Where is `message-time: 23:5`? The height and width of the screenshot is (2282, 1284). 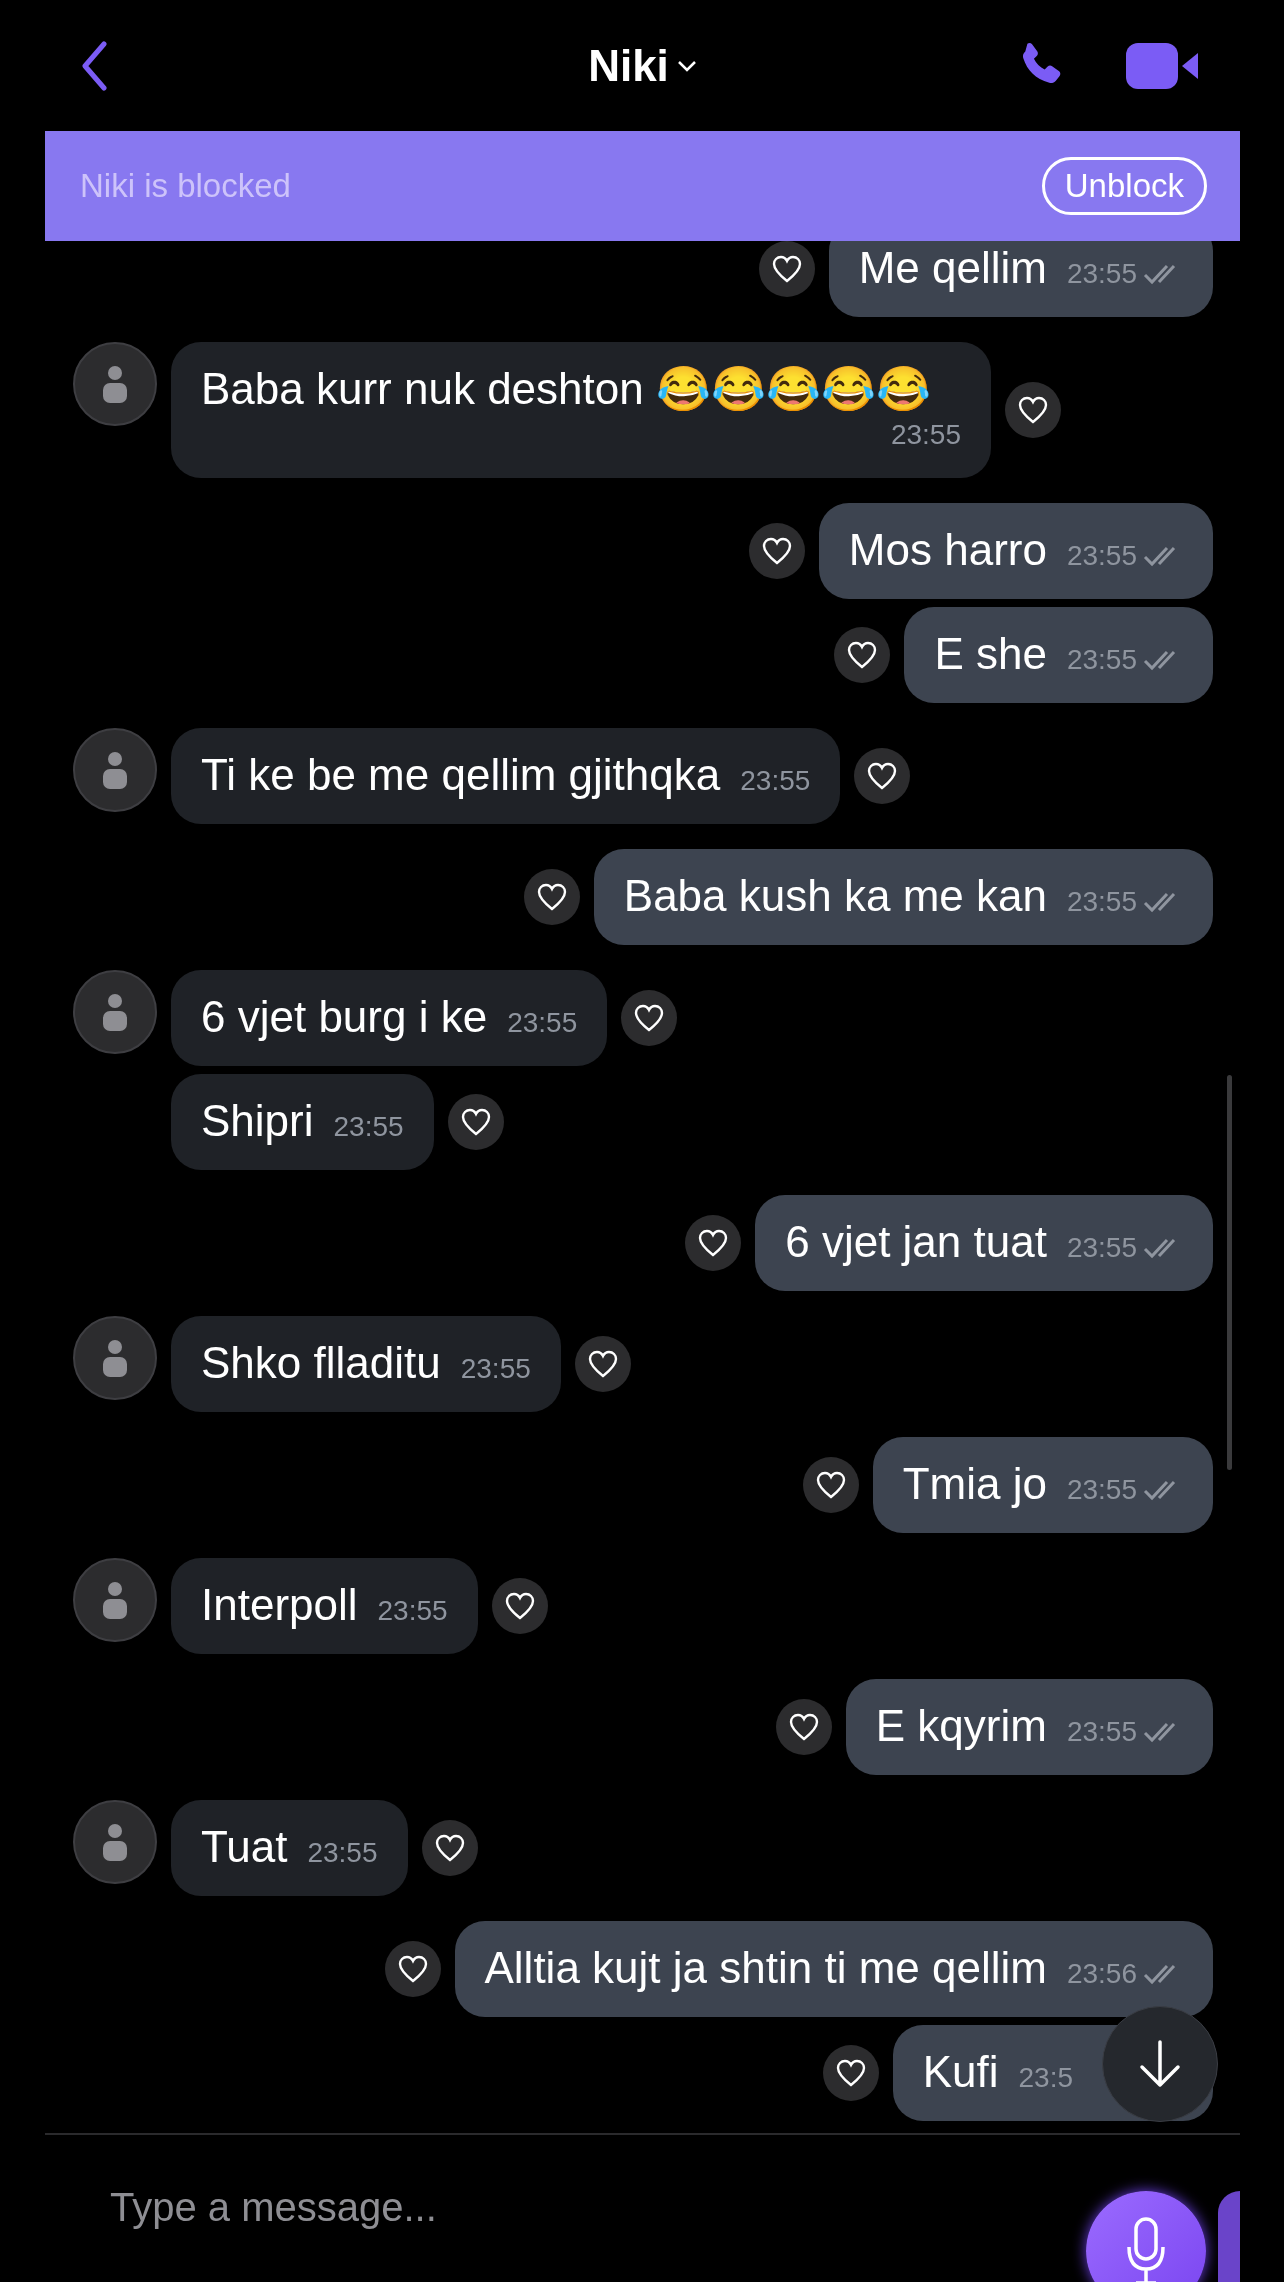 message-time: 23:5 is located at coordinates (1045, 2078).